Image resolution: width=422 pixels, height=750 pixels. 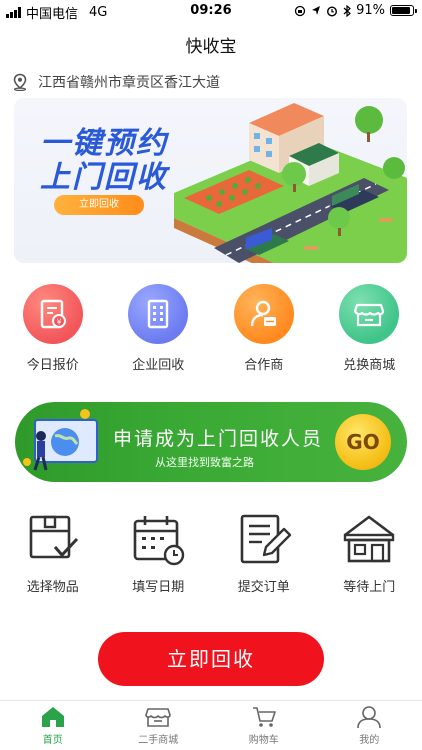 I want to click on location-bar: 江西省赣州市章贡区香江大道, so click(x=116, y=82).